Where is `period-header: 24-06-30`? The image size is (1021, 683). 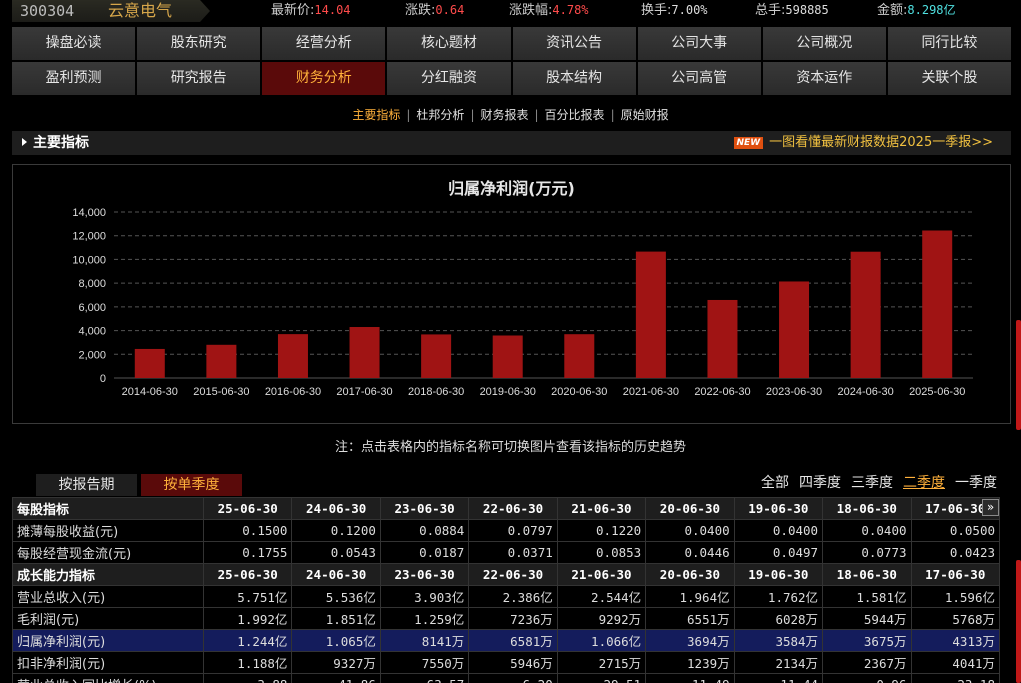 period-header: 24-06-30 is located at coordinates (336, 508).